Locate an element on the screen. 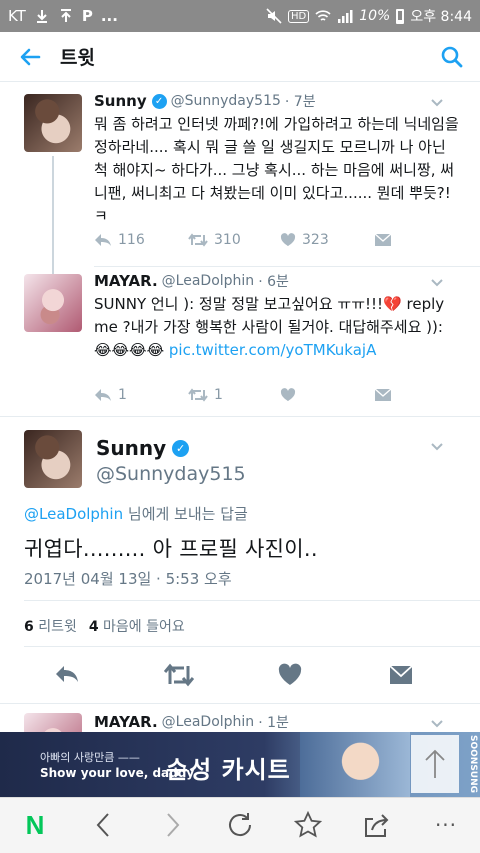  like-stat: 4 마음에 들어요 is located at coordinates (137, 626).